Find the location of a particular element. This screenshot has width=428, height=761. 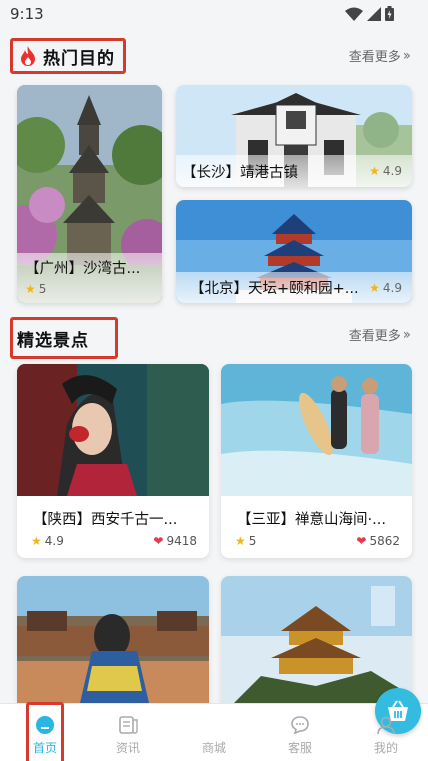

wifi-icon is located at coordinates (354, 14).